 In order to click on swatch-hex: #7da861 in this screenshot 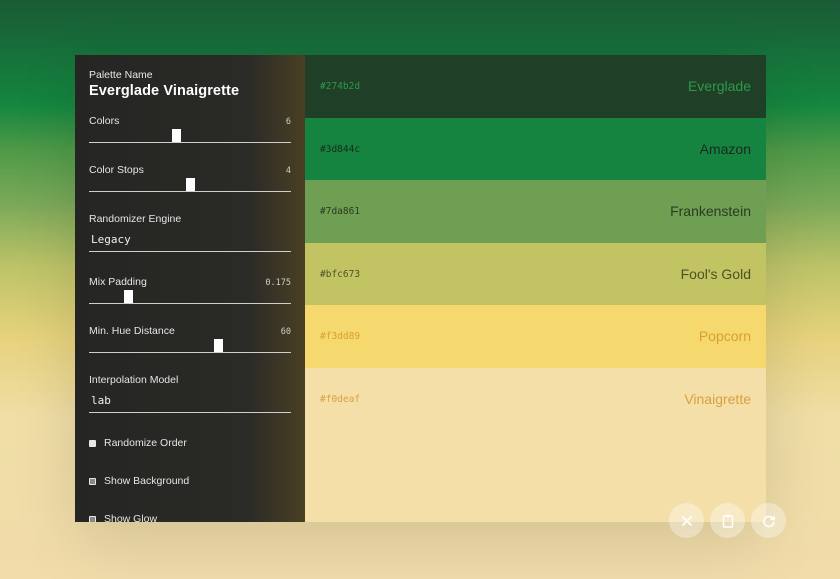, I will do `click(340, 211)`.